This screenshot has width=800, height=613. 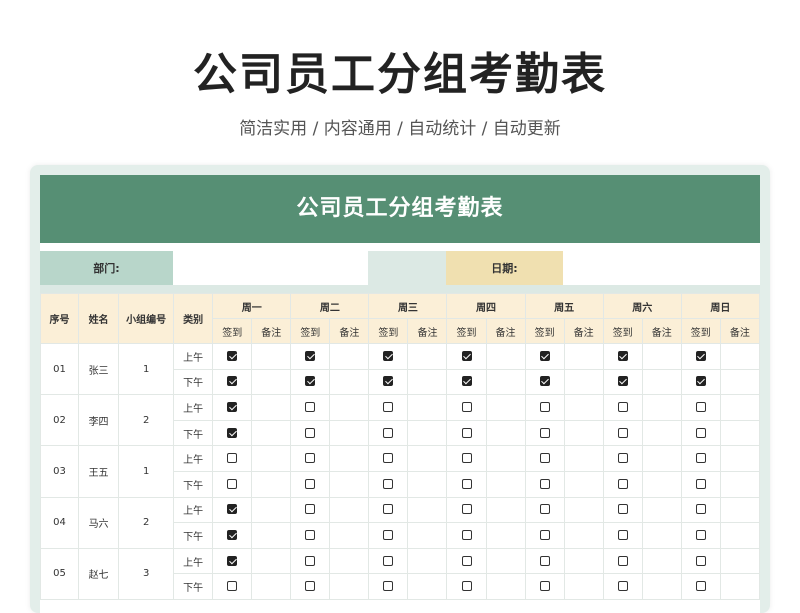 What do you see at coordinates (661, 268) in the screenshot?
I see `date-field` at bounding box center [661, 268].